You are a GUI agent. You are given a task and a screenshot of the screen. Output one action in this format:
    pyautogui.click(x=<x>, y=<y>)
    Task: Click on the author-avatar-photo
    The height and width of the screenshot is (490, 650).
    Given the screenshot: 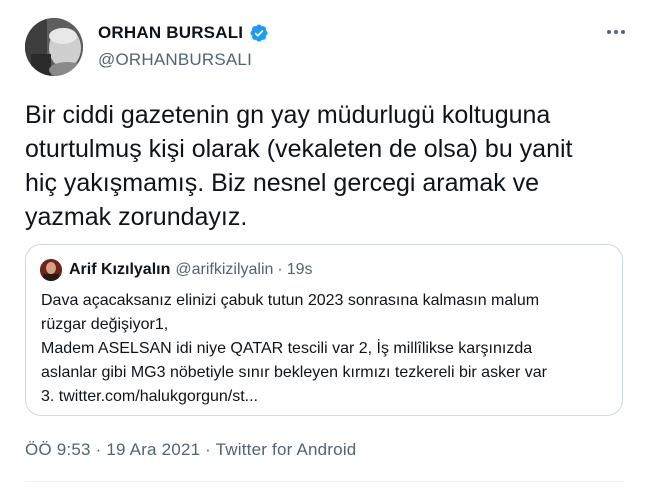 What is the action you would take?
    pyautogui.click(x=54, y=47)
    